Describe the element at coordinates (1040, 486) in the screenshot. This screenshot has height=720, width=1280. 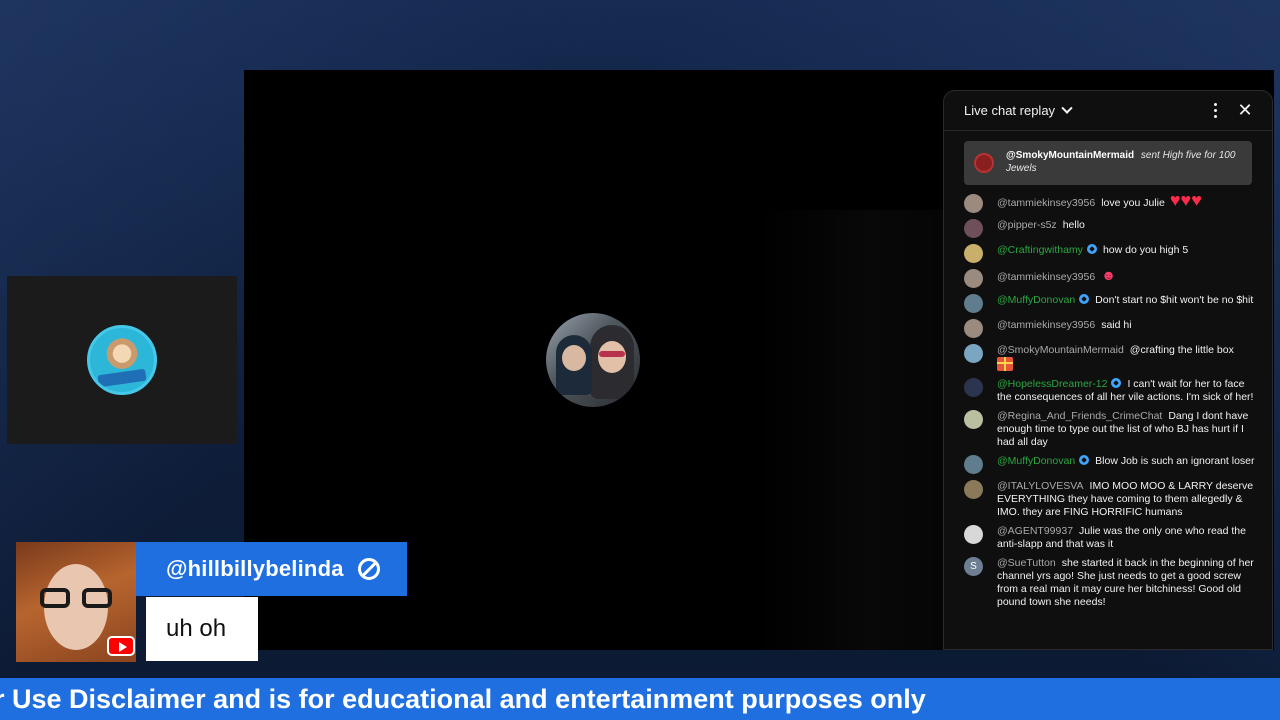
I see `chat-message-author: @ITALYLOVESVA` at that location.